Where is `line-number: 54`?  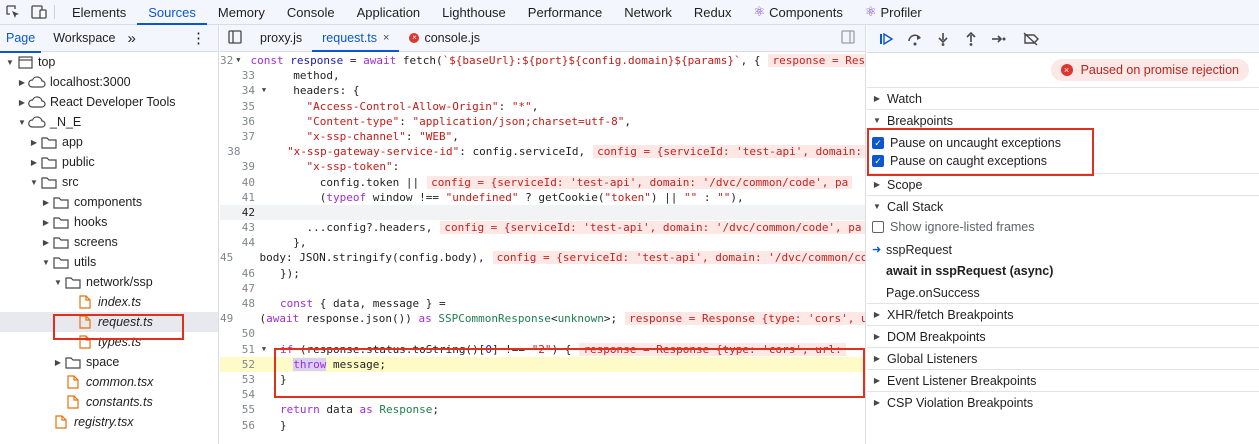 line-number: 54 is located at coordinates (239, 394).